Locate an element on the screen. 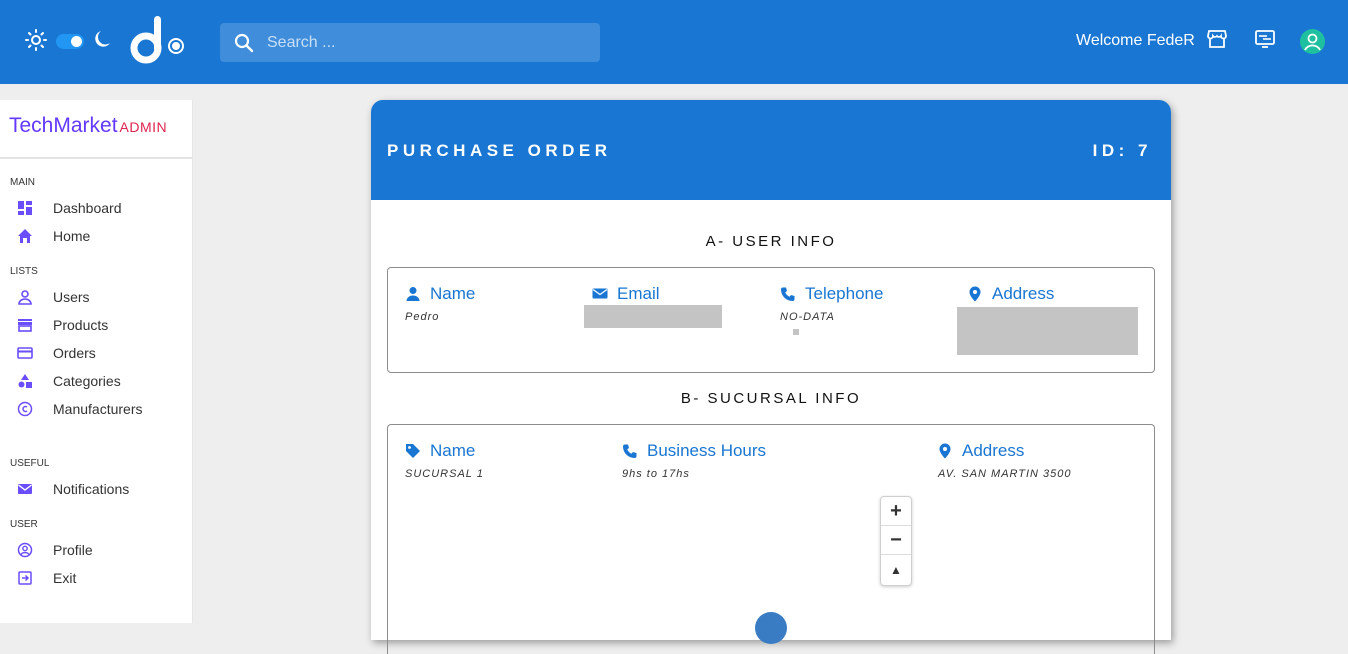  dashboard-icon is located at coordinates (25, 208).